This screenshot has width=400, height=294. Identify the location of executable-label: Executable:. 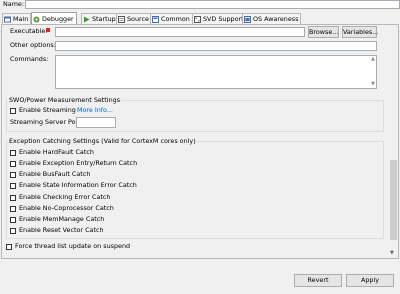
(29, 31).